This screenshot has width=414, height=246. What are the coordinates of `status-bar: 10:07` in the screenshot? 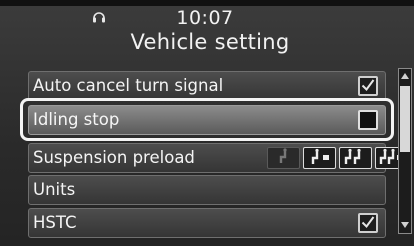 It's located at (207, 17).